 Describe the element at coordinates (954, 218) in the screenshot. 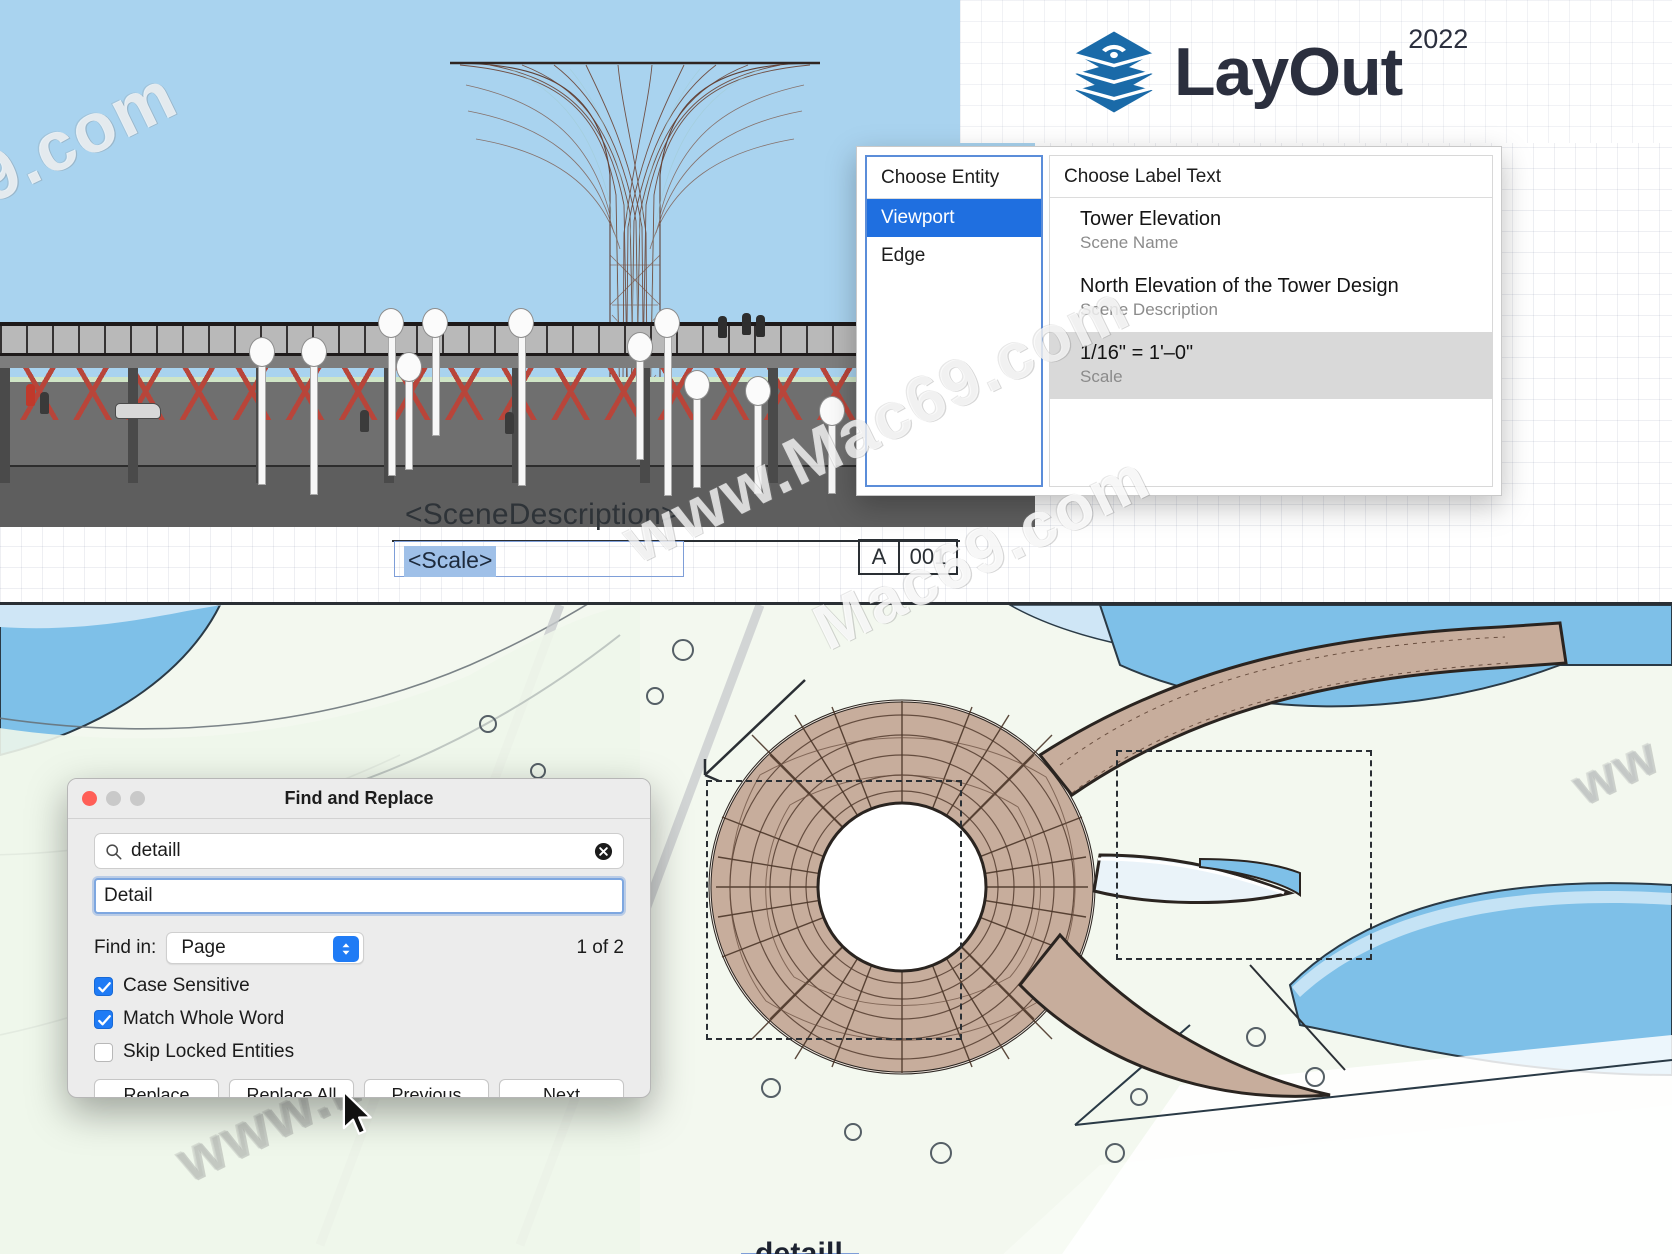

I see `entity-item-viewport: Viewport` at that location.